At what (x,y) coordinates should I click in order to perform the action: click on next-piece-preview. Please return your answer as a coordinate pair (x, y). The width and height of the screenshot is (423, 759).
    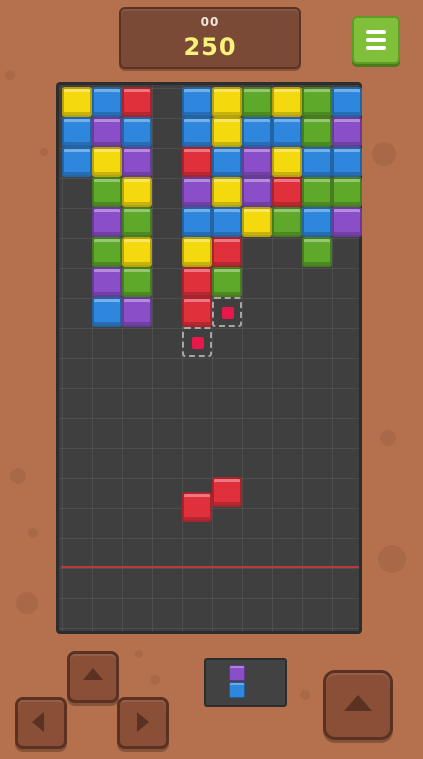
    Looking at the image, I should click on (245, 682).